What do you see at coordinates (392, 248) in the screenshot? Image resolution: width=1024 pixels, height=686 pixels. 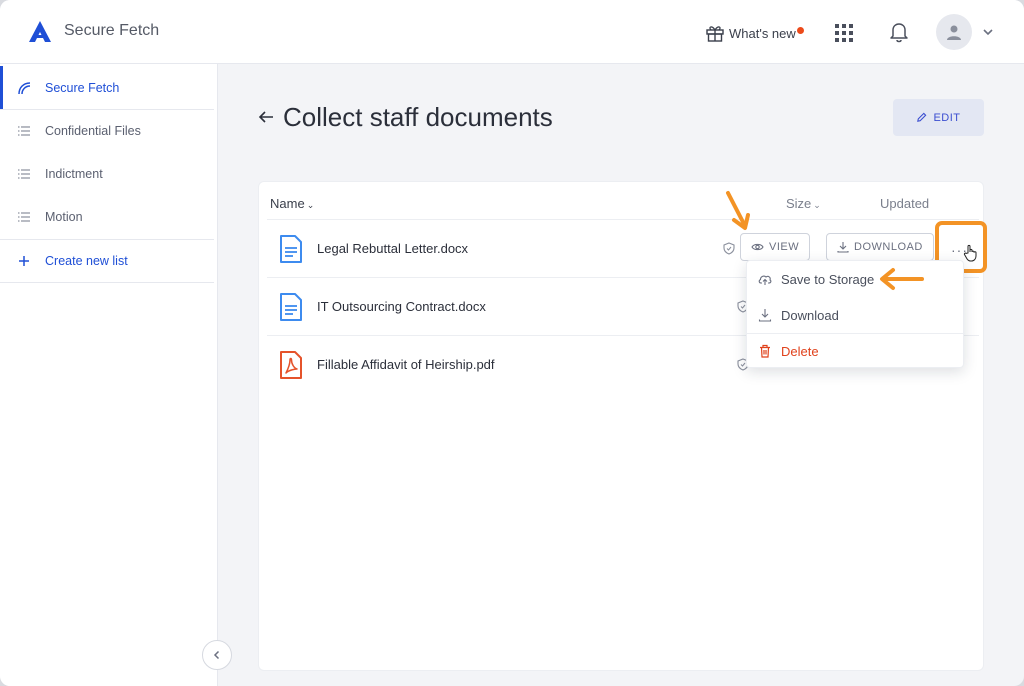 I see `file-name: Legal Rebuttal Letter.docx` at bounding box center [392, 248].